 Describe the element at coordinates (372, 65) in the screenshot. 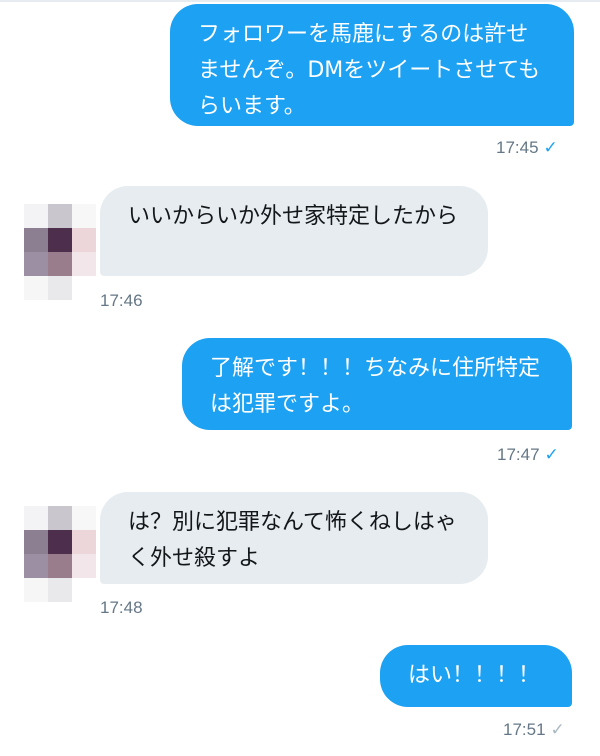

I see `message-bubble-sent: フォロワーを馬鹿にするのは許せませんぞ。DMをツイートさせてもらいます。` at that location.